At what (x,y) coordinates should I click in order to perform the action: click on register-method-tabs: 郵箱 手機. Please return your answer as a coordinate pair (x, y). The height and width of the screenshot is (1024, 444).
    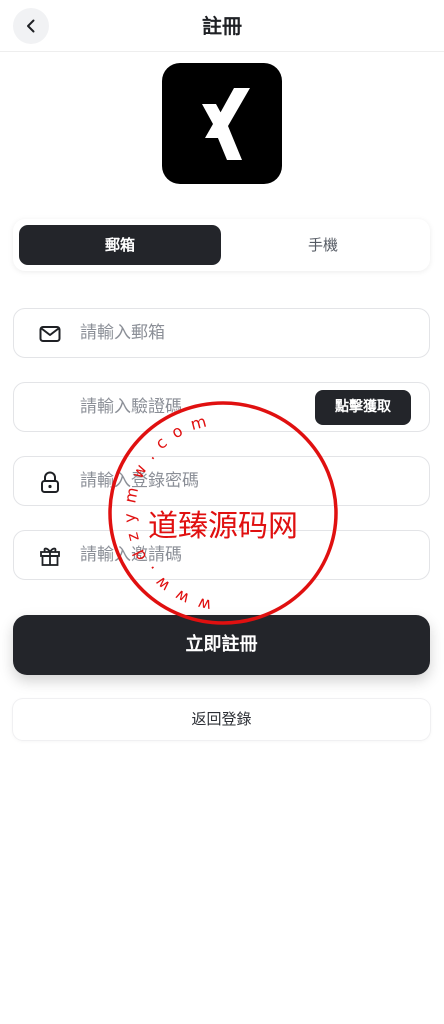
    Looking at the image, I should click on (221, 245).